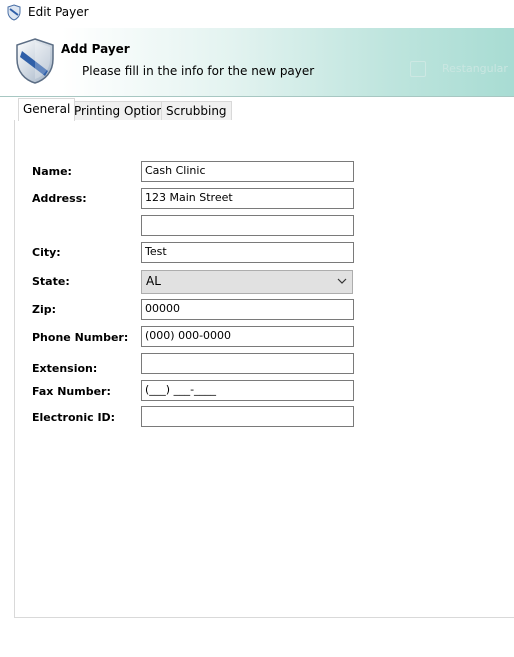 Image resolution: width=514 pixels, height=657 pixels. What do you see at coordinates (122, 111) in the screenshot?
I see `tab-printing-options: Printing Options` at bounding box center [122, 111].